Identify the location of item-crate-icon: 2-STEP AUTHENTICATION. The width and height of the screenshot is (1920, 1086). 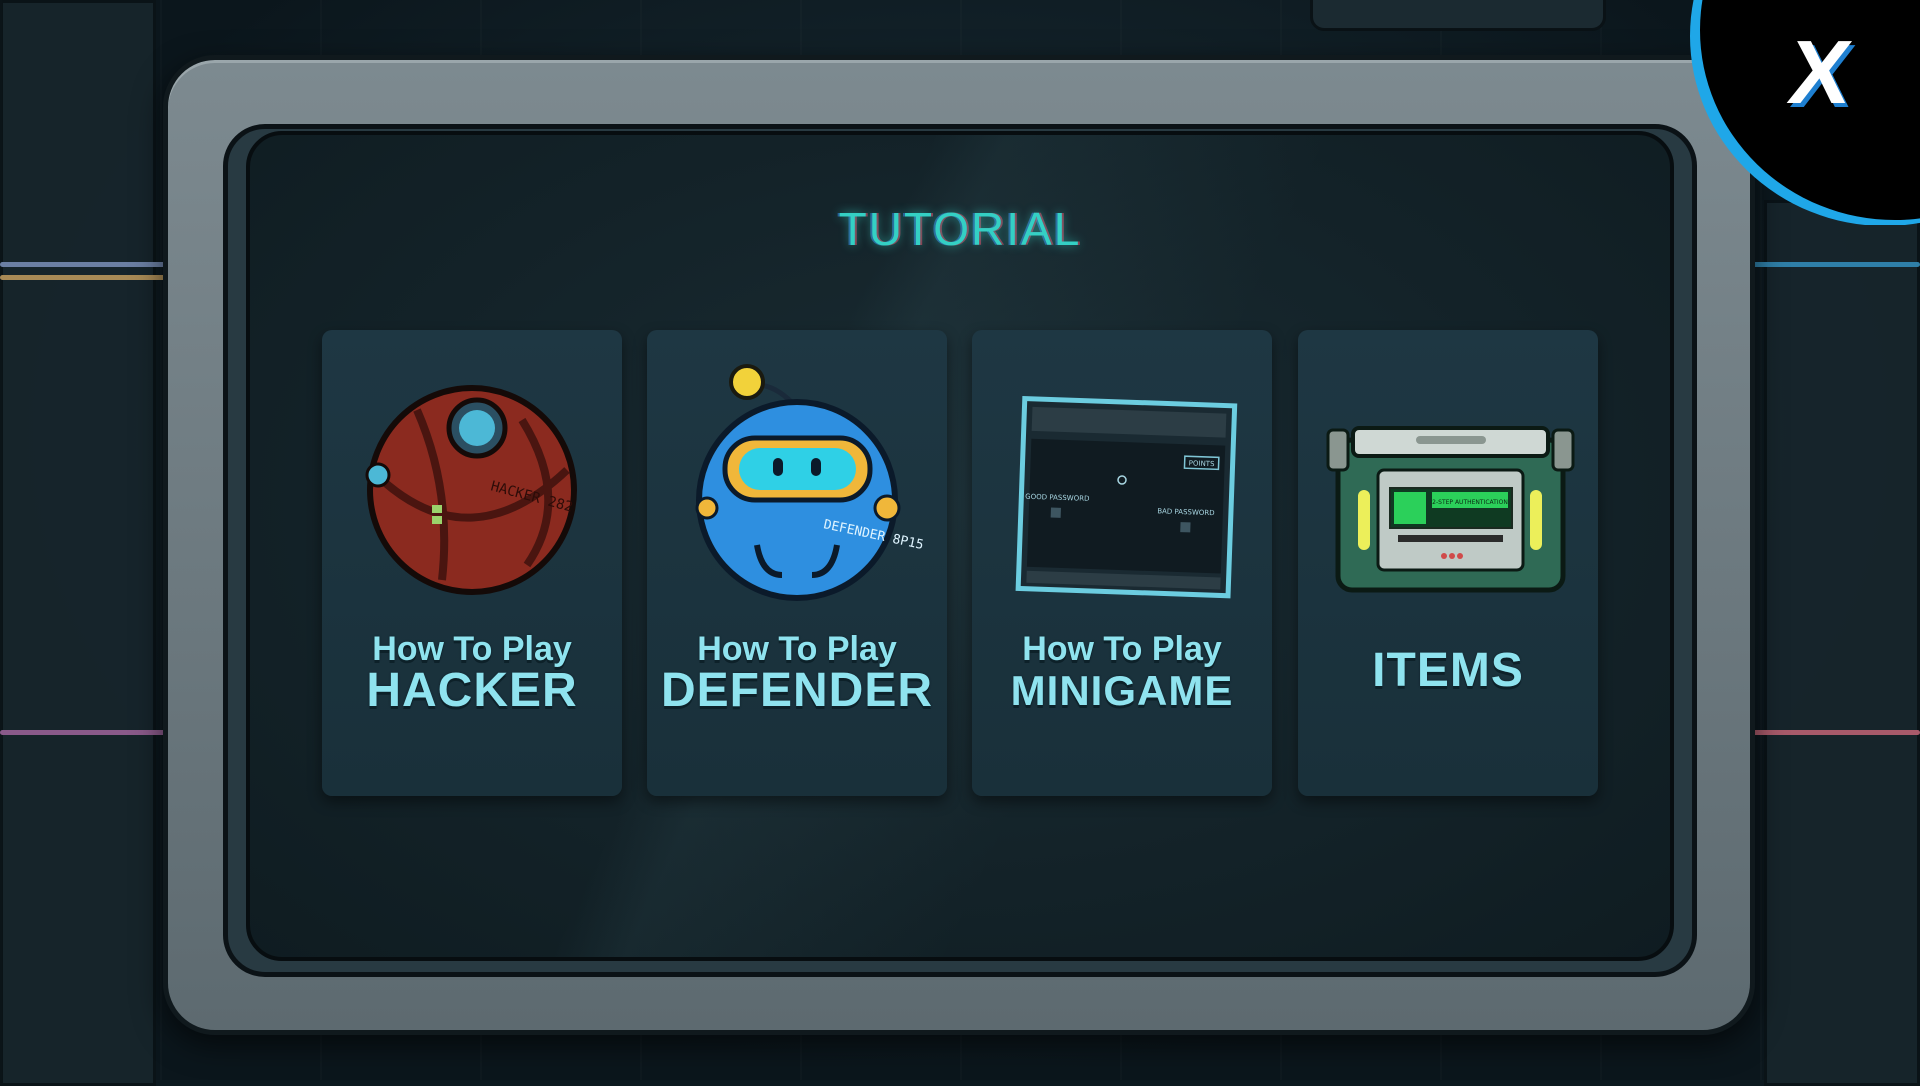
(1450, 509).